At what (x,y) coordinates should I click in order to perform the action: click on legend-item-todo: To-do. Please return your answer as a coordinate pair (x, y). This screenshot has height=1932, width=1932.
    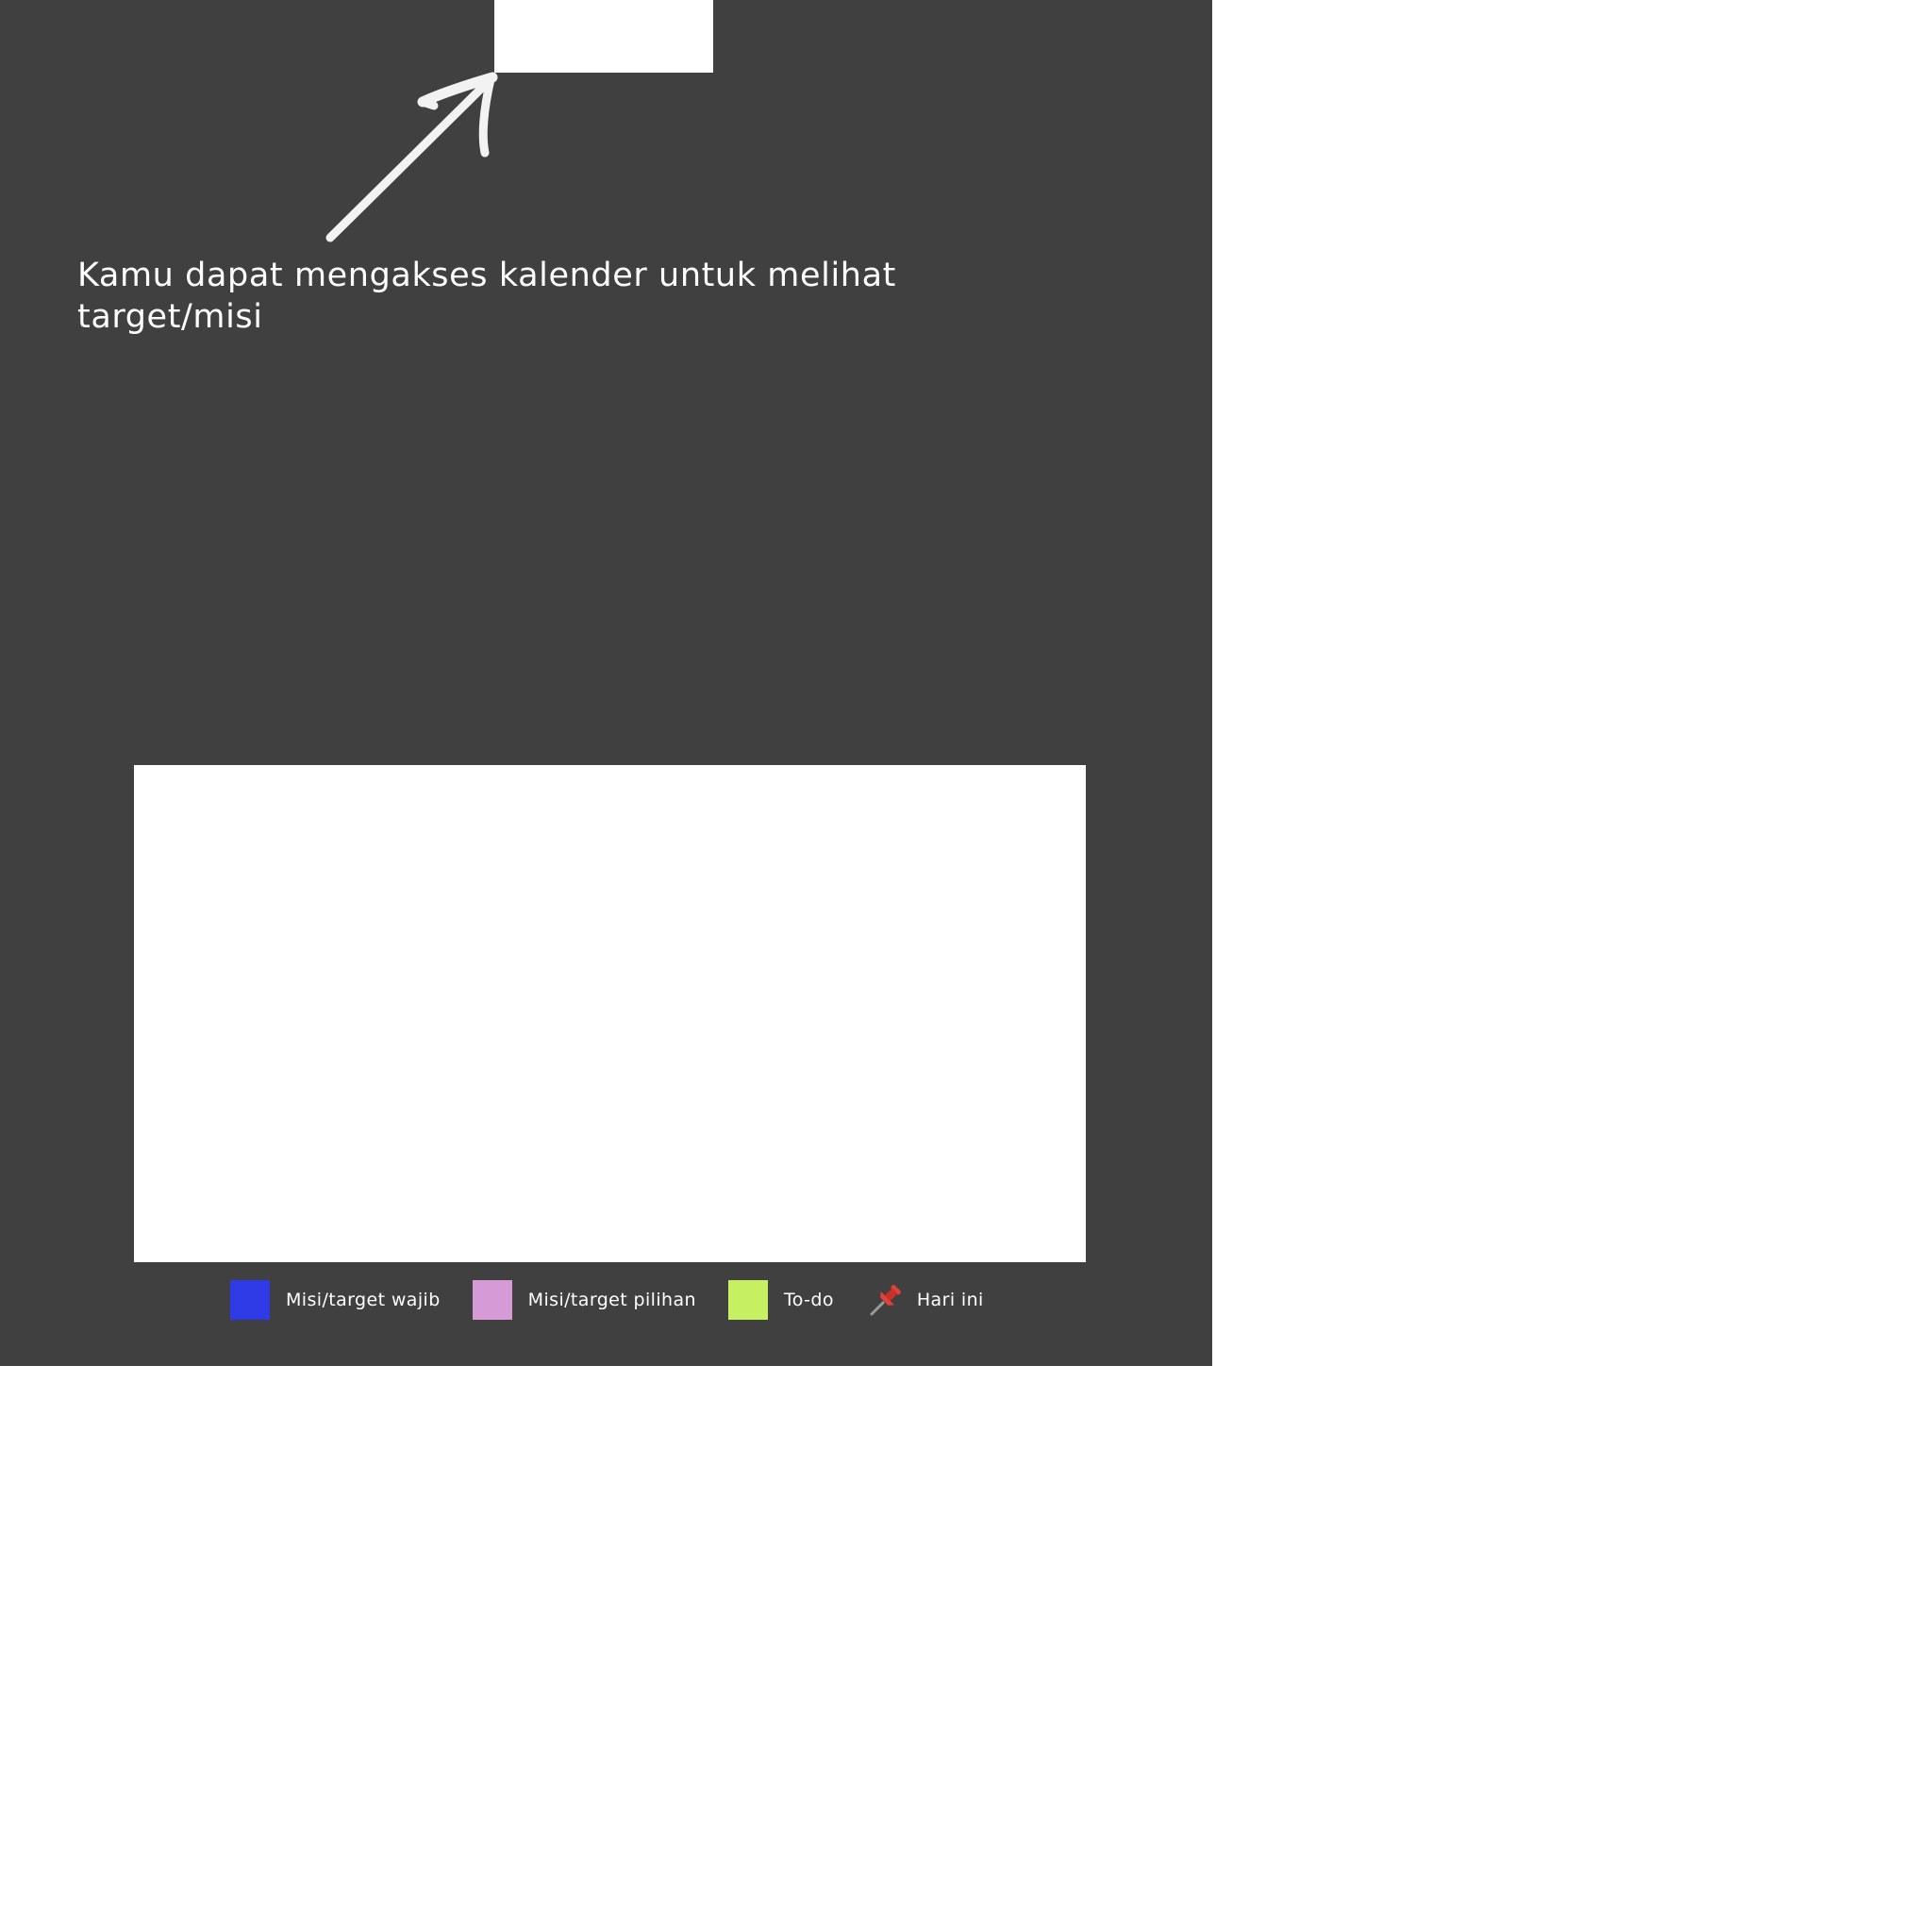
    Looking at the image, I should click on (780, 1300).